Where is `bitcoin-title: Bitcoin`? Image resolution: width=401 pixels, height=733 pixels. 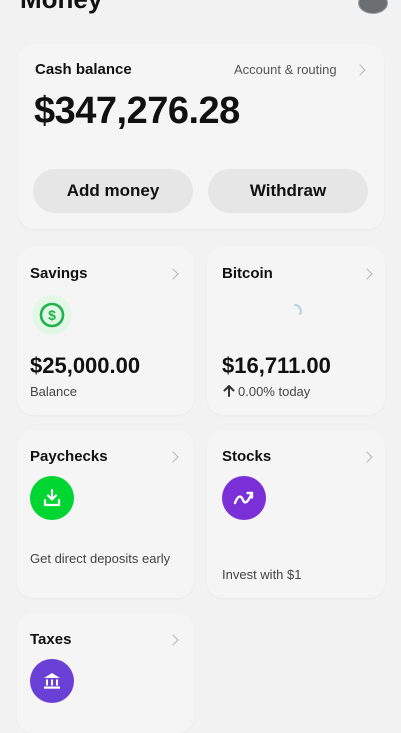 bitcoin-title: Bitcoin is located at coordinates (247, 273).